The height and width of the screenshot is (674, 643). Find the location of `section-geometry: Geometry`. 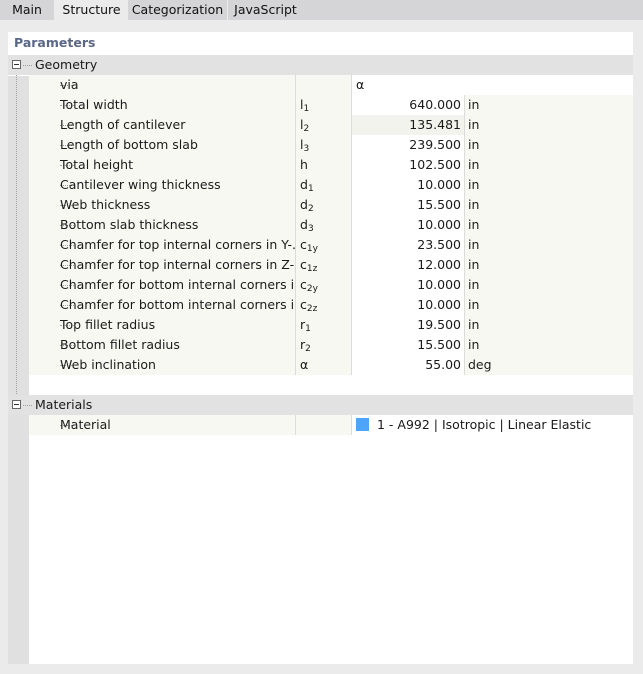

section-geometry: Geometry is located at coordinates (320, 65).